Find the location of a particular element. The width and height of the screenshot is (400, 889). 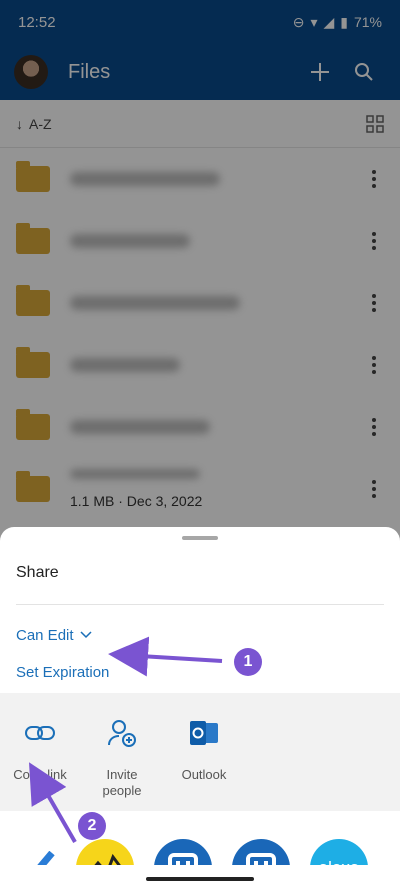

annotation-arrows is located at coordinates (126, 739).